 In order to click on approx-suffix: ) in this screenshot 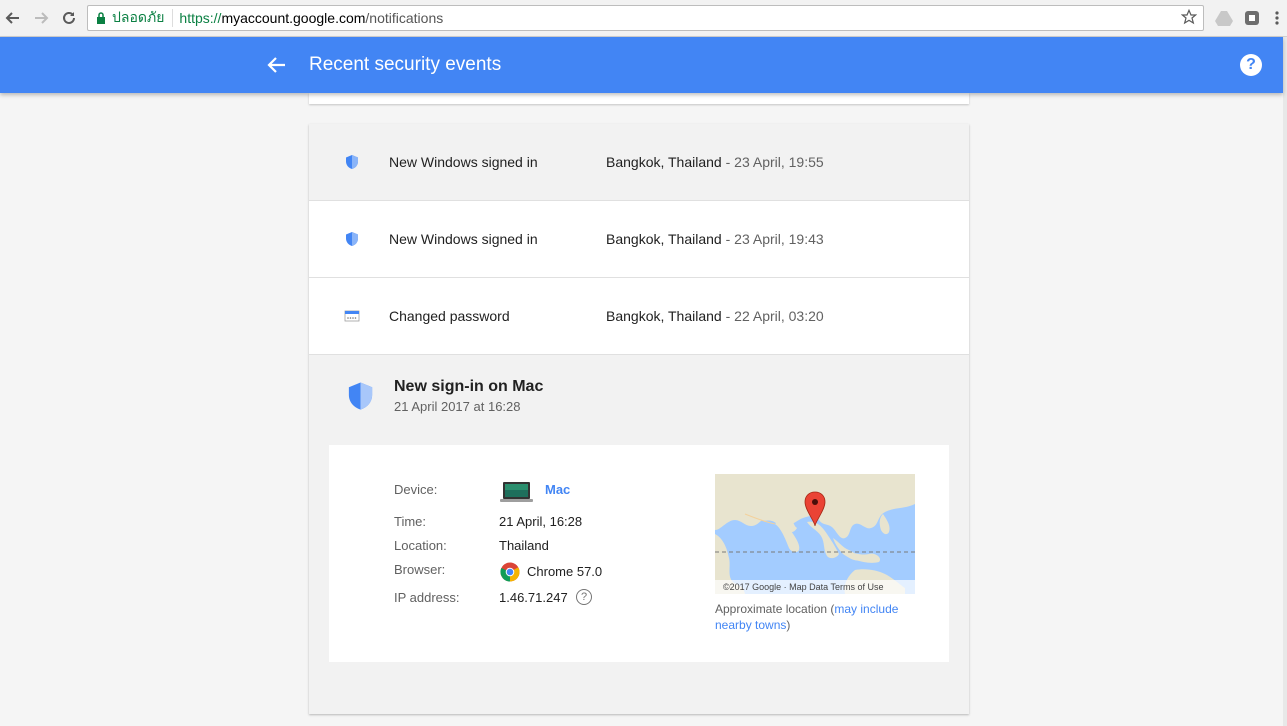, I will do `click(788, 625)`.